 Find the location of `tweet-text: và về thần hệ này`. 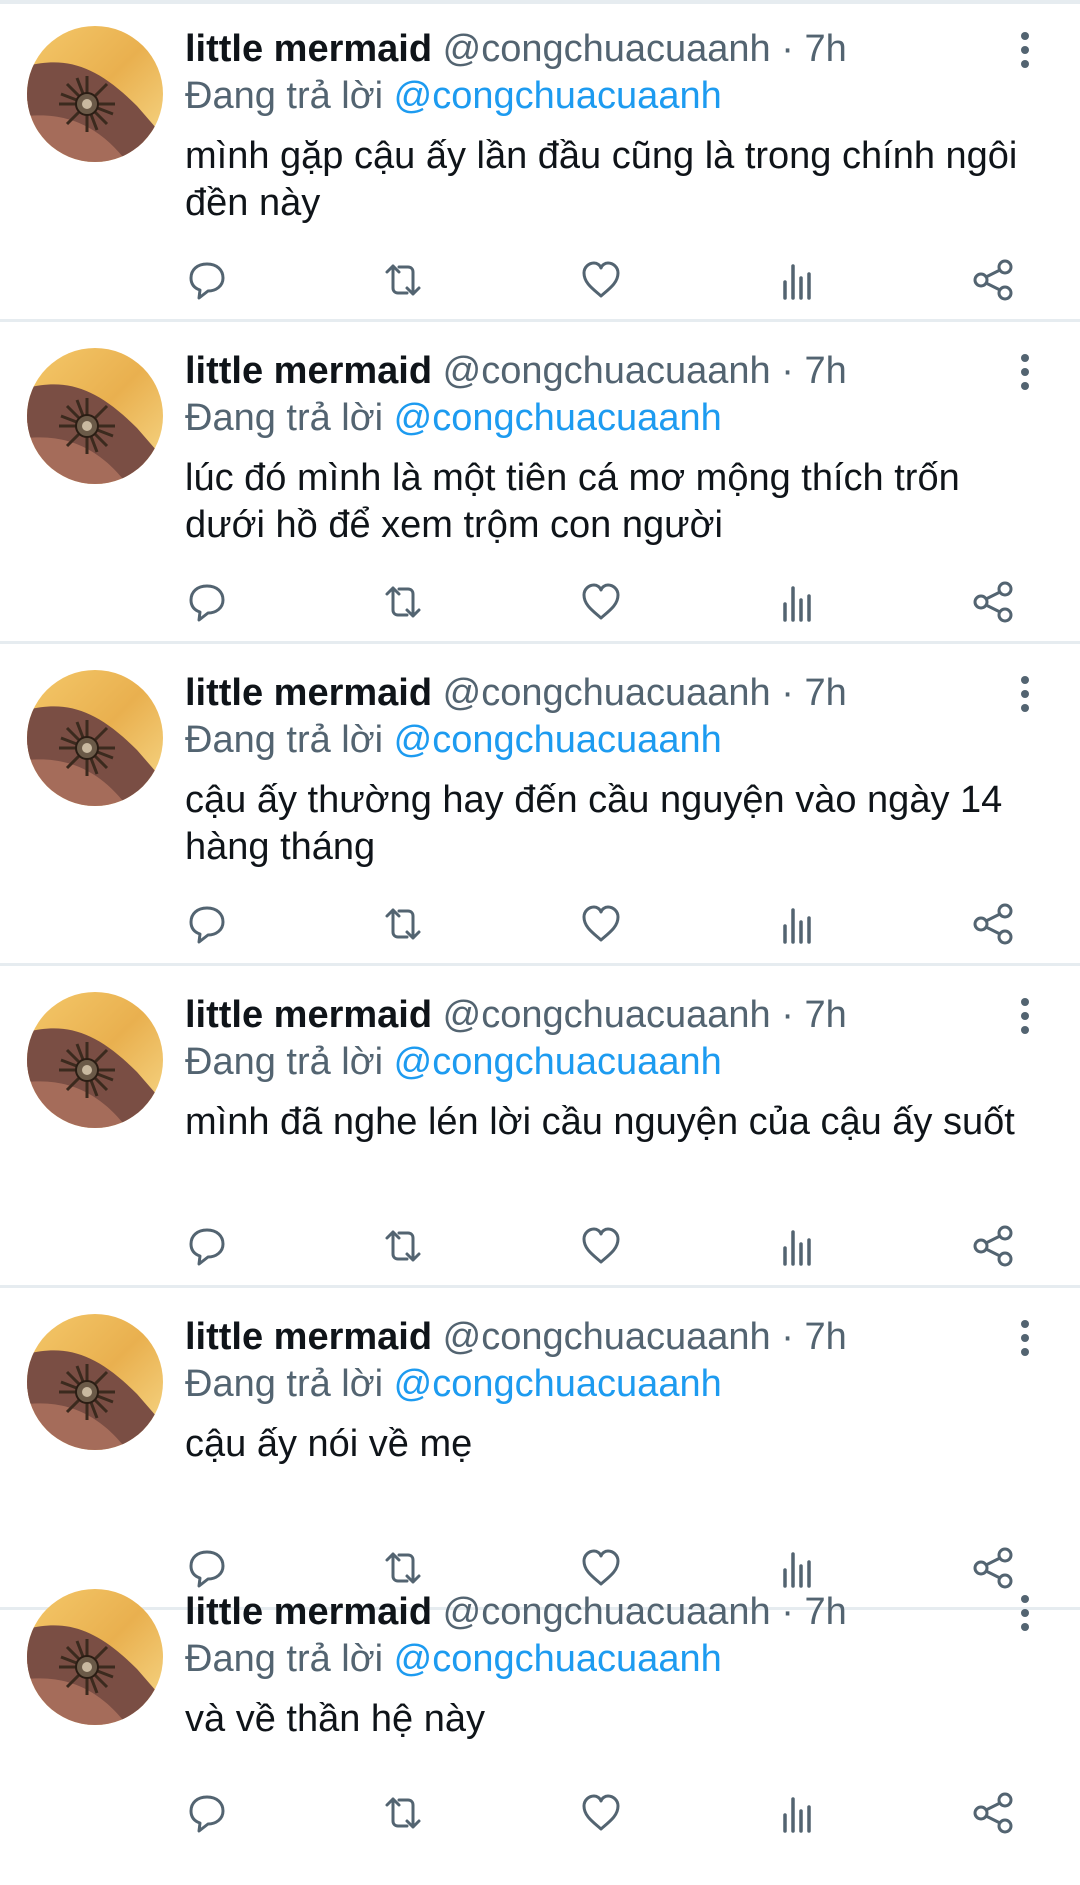

tweet-text: và về thần hệ này is located at coordinates (335, 1719).